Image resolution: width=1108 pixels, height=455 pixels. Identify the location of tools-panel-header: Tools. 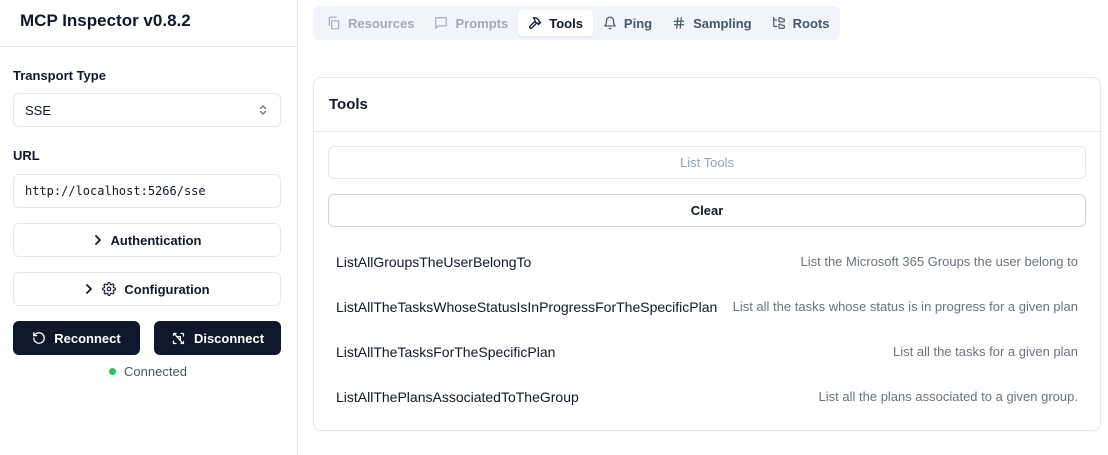
(707, 105).